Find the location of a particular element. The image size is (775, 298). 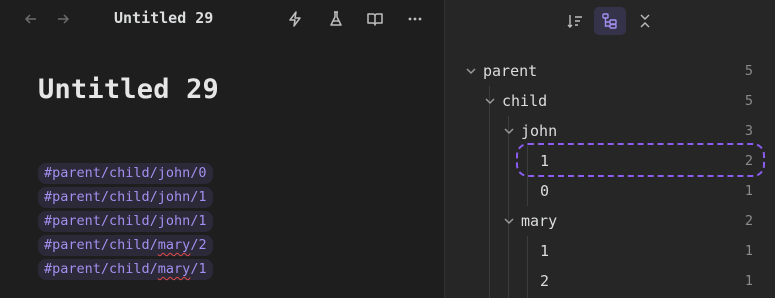

back-arrow-icon is located at coordinates (31, 19).